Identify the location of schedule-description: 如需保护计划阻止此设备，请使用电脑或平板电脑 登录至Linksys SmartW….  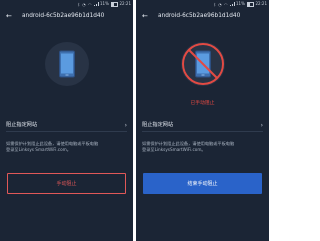
(66, 147).